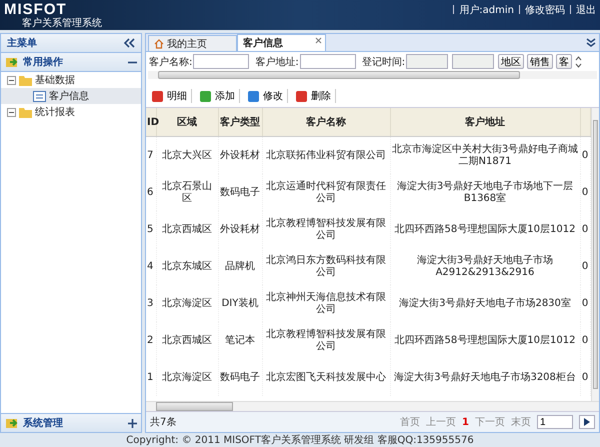 The height and width of the screenshot is (447, 600). What do you see at coordinates (594, 254) in the screenshot?
I see `vertical-scrollbar` at bounding box center [594, 254].